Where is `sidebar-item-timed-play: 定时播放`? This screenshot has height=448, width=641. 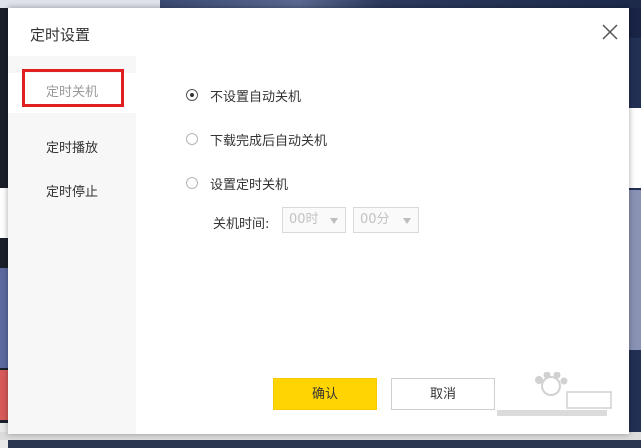 sidebar-item-timed-play: 定时播放 is located at coordinates (72, 149).